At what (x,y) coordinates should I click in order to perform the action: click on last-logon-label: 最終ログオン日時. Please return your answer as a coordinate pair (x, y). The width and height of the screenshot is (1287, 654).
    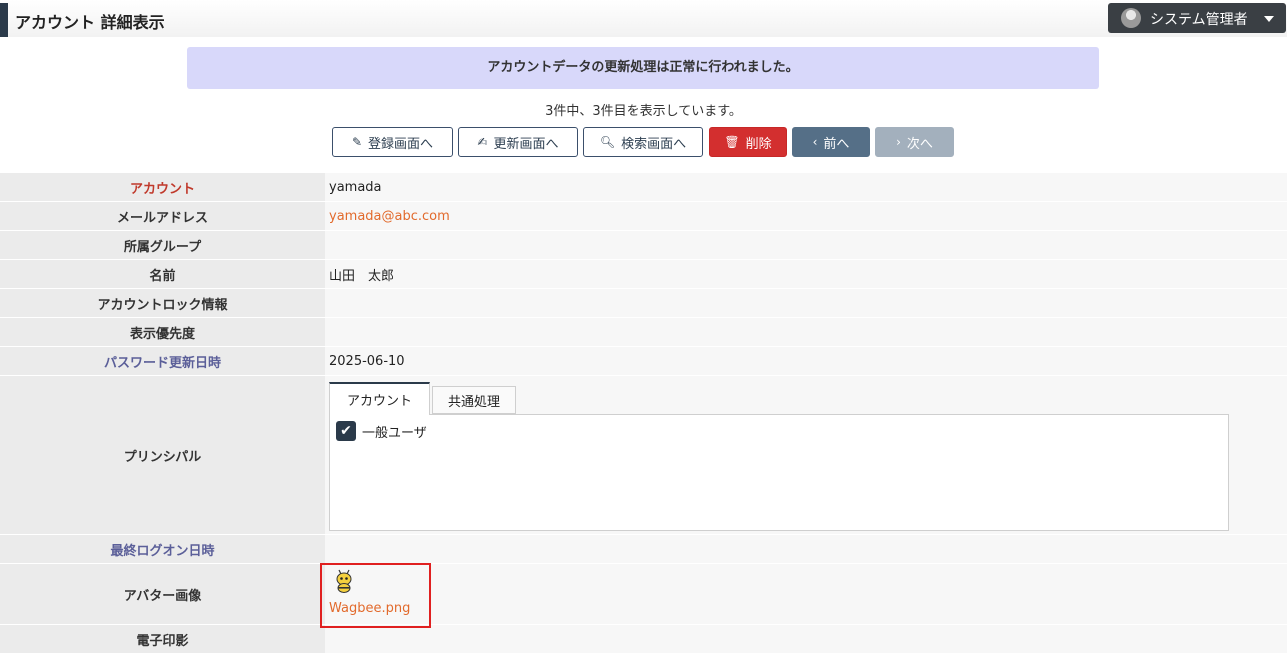
    Looking at the image, I should click on (162, 549).